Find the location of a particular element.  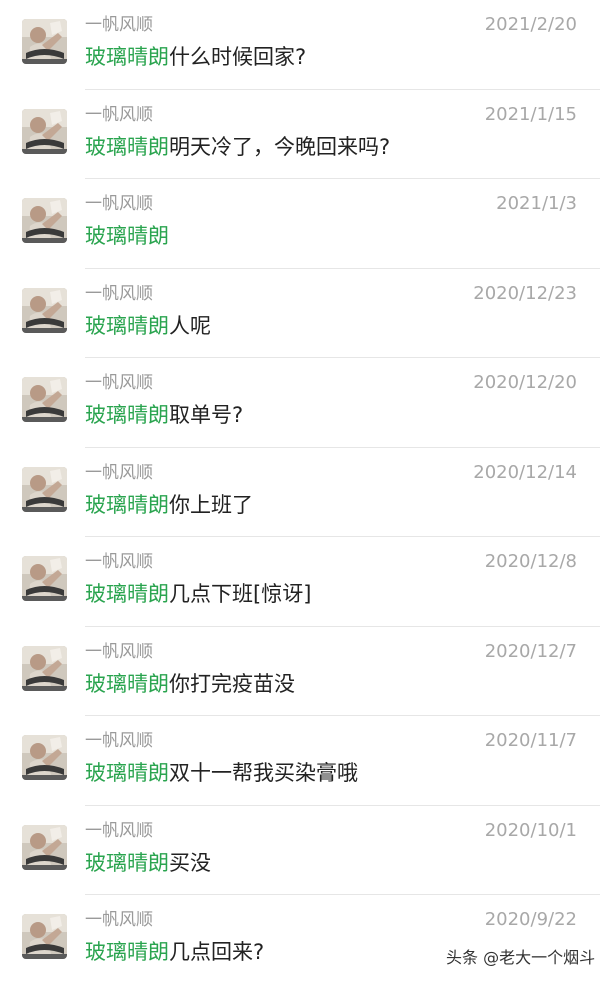

message-preview: 玻璃晴朗你上班了 is located at coordinates (169, 505).